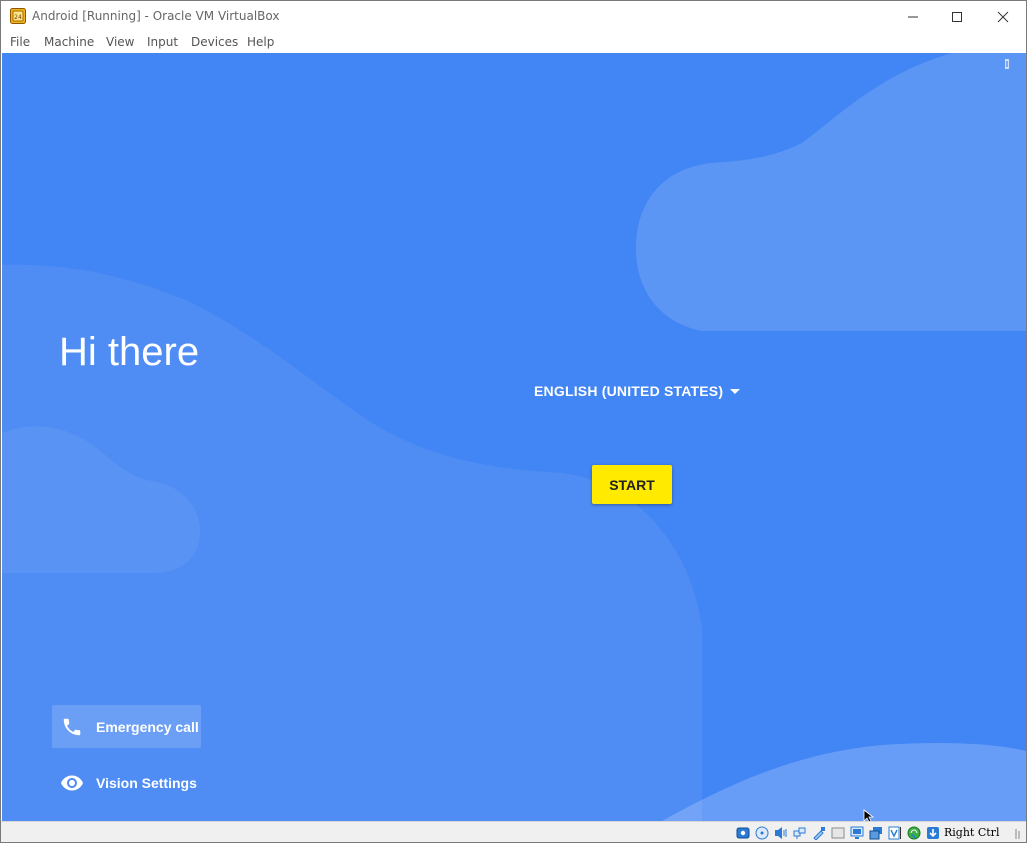 The width and height of the screenshot is (1027, 843). I want to click on keyboard-capture-icon, so click(933, 833).